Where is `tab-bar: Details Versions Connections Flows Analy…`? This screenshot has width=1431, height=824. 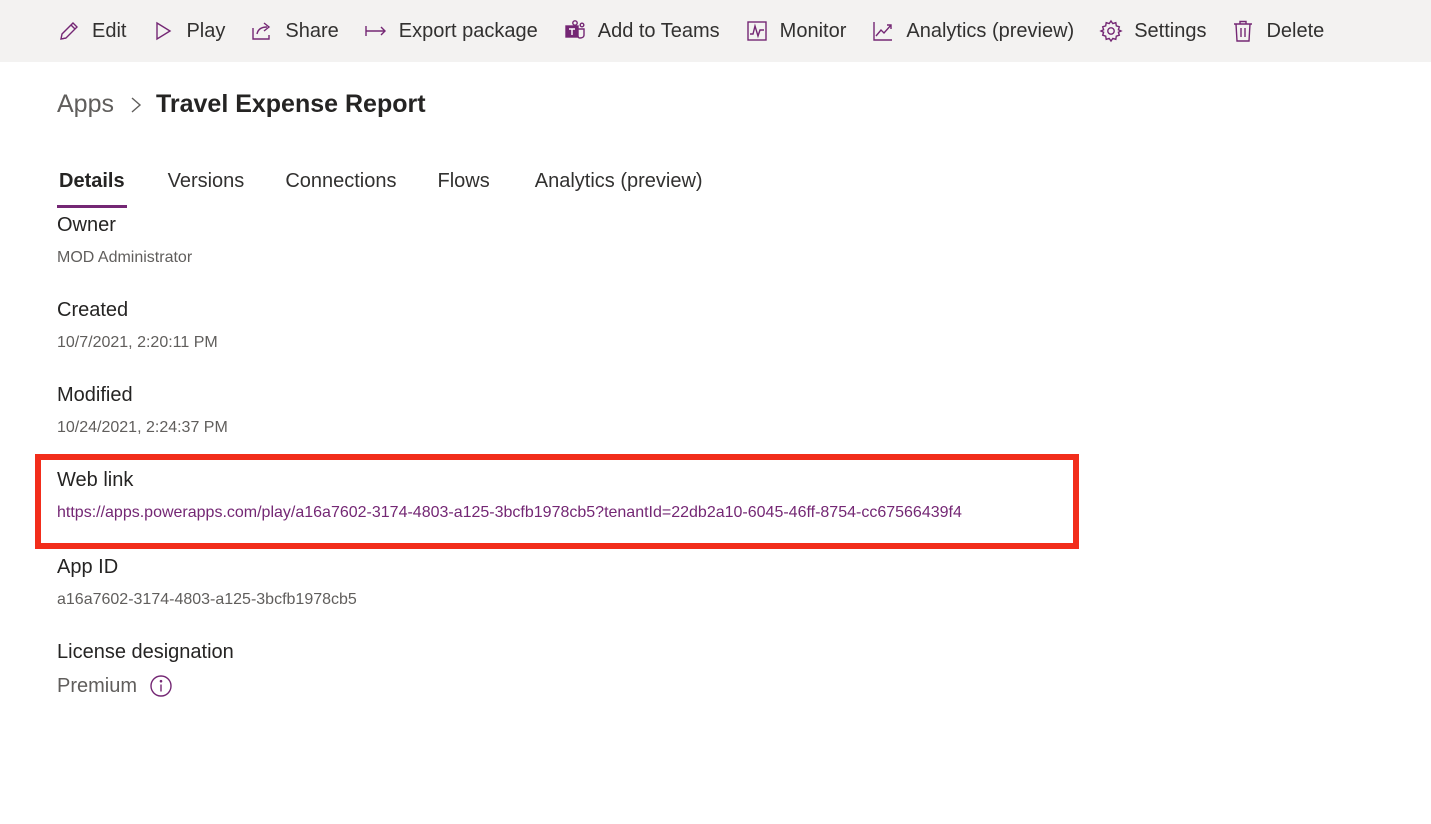 tab-bar: Details Versions Connections Flows Analy… is located at coordinates (400, 187).